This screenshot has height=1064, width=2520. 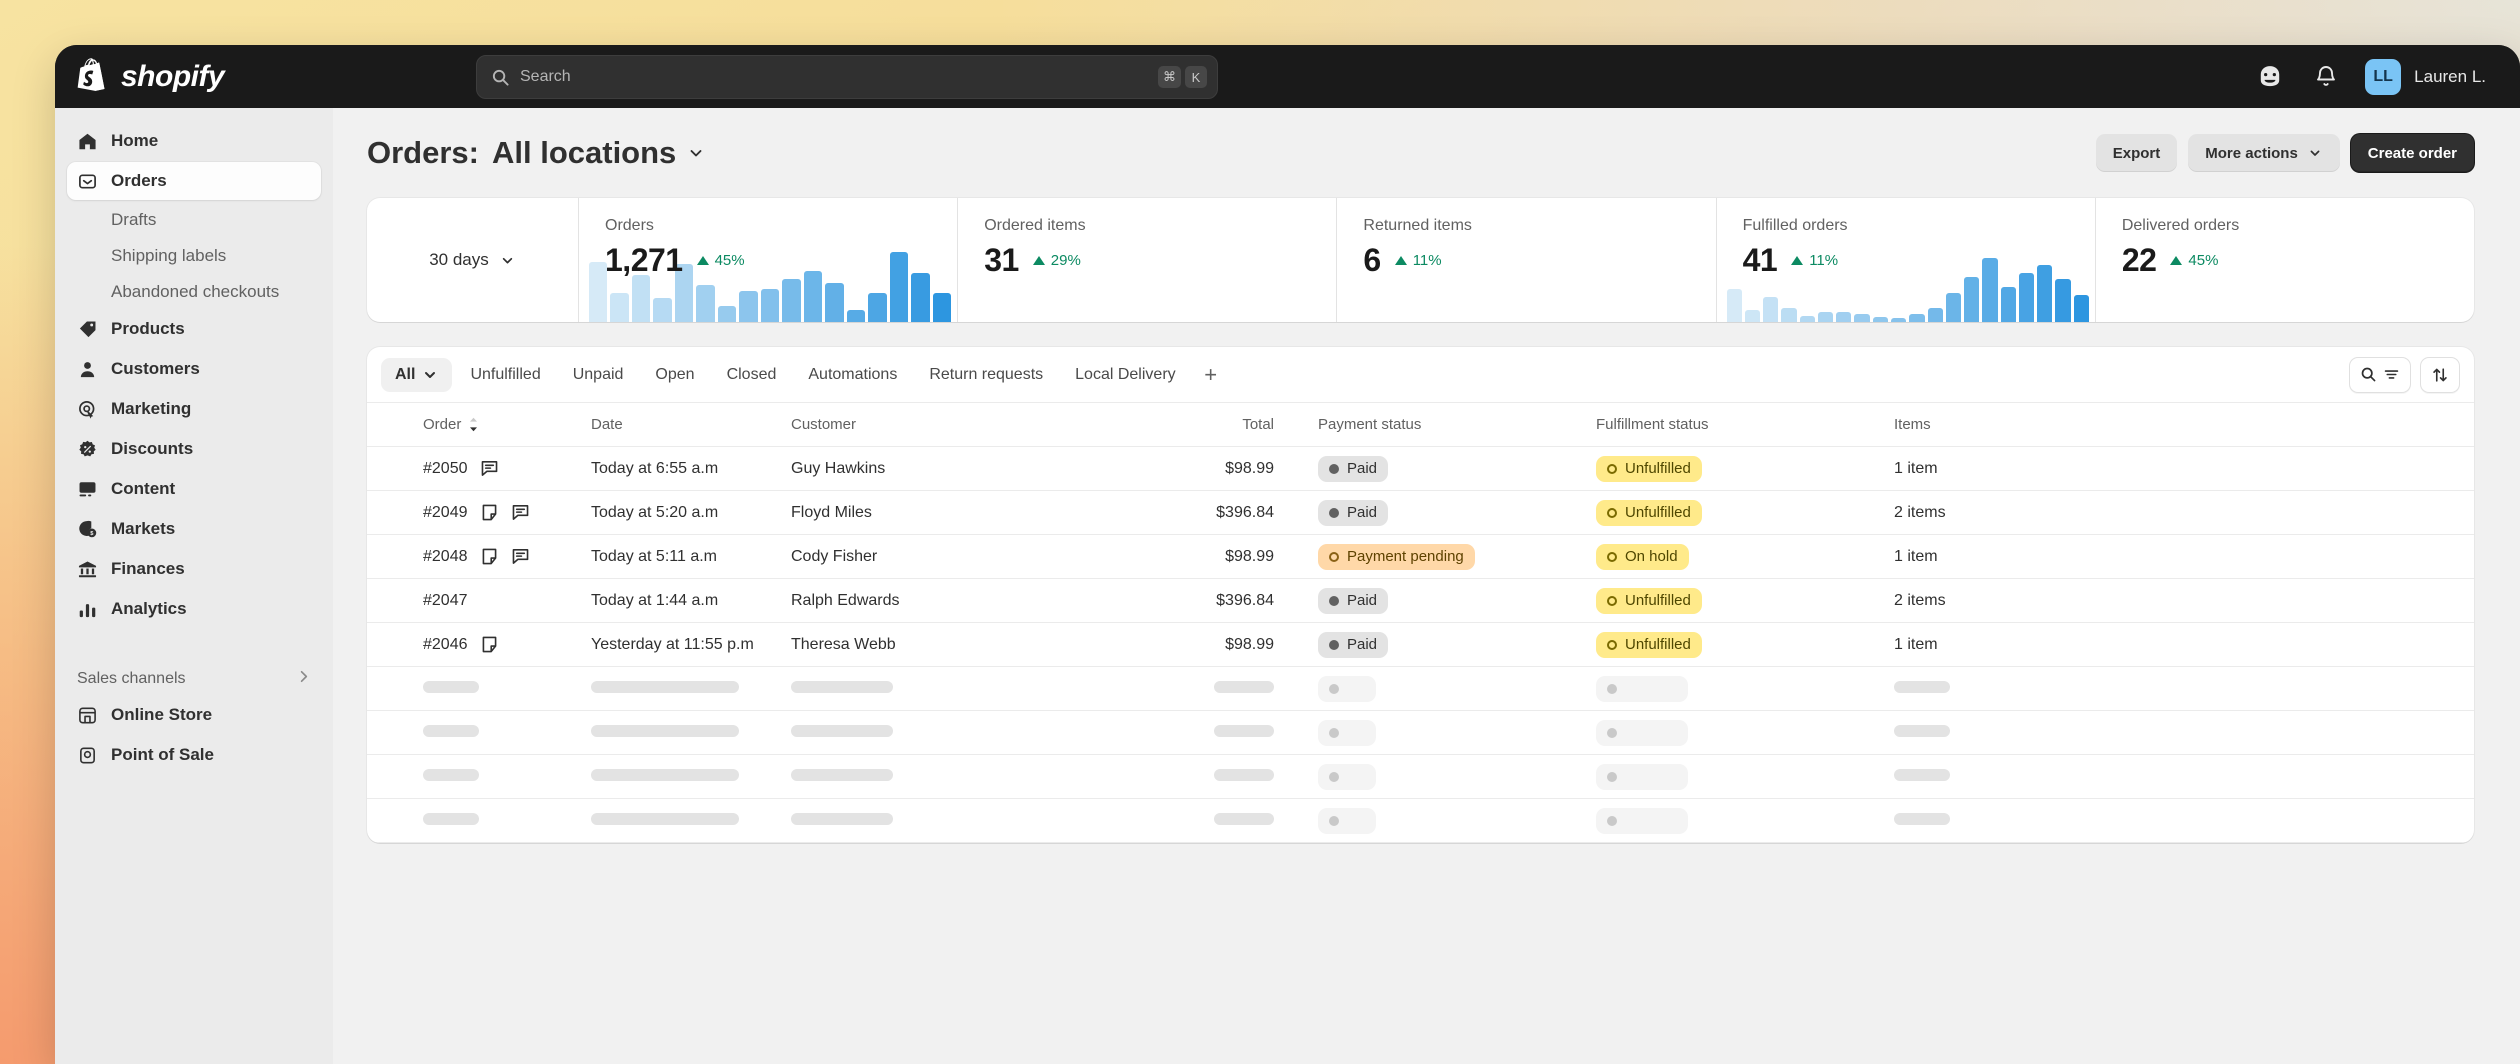 I want to click on status-dot-icon, so click(x=1612, y=601).